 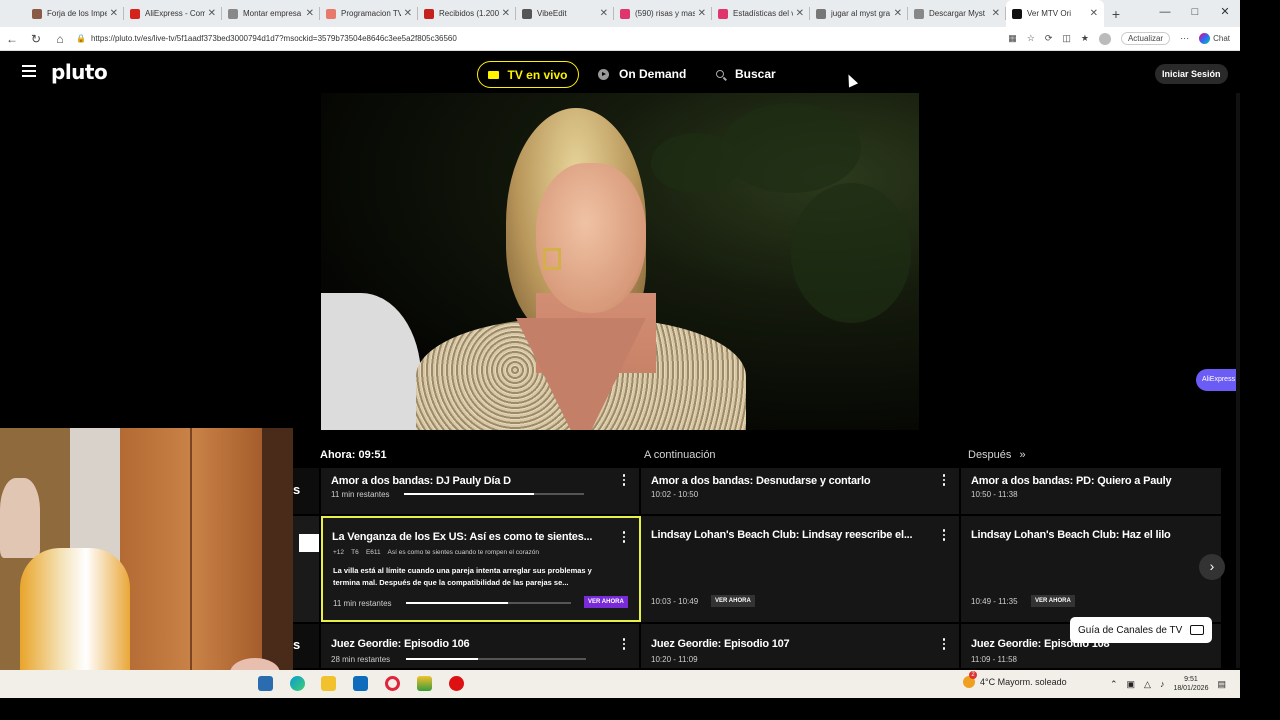 What do you see at coordinates (1141, 630) in the screenshot?
I see `channel-guide-tooltip: Guía de Canales de TV` at bounding box center [1141, 630].